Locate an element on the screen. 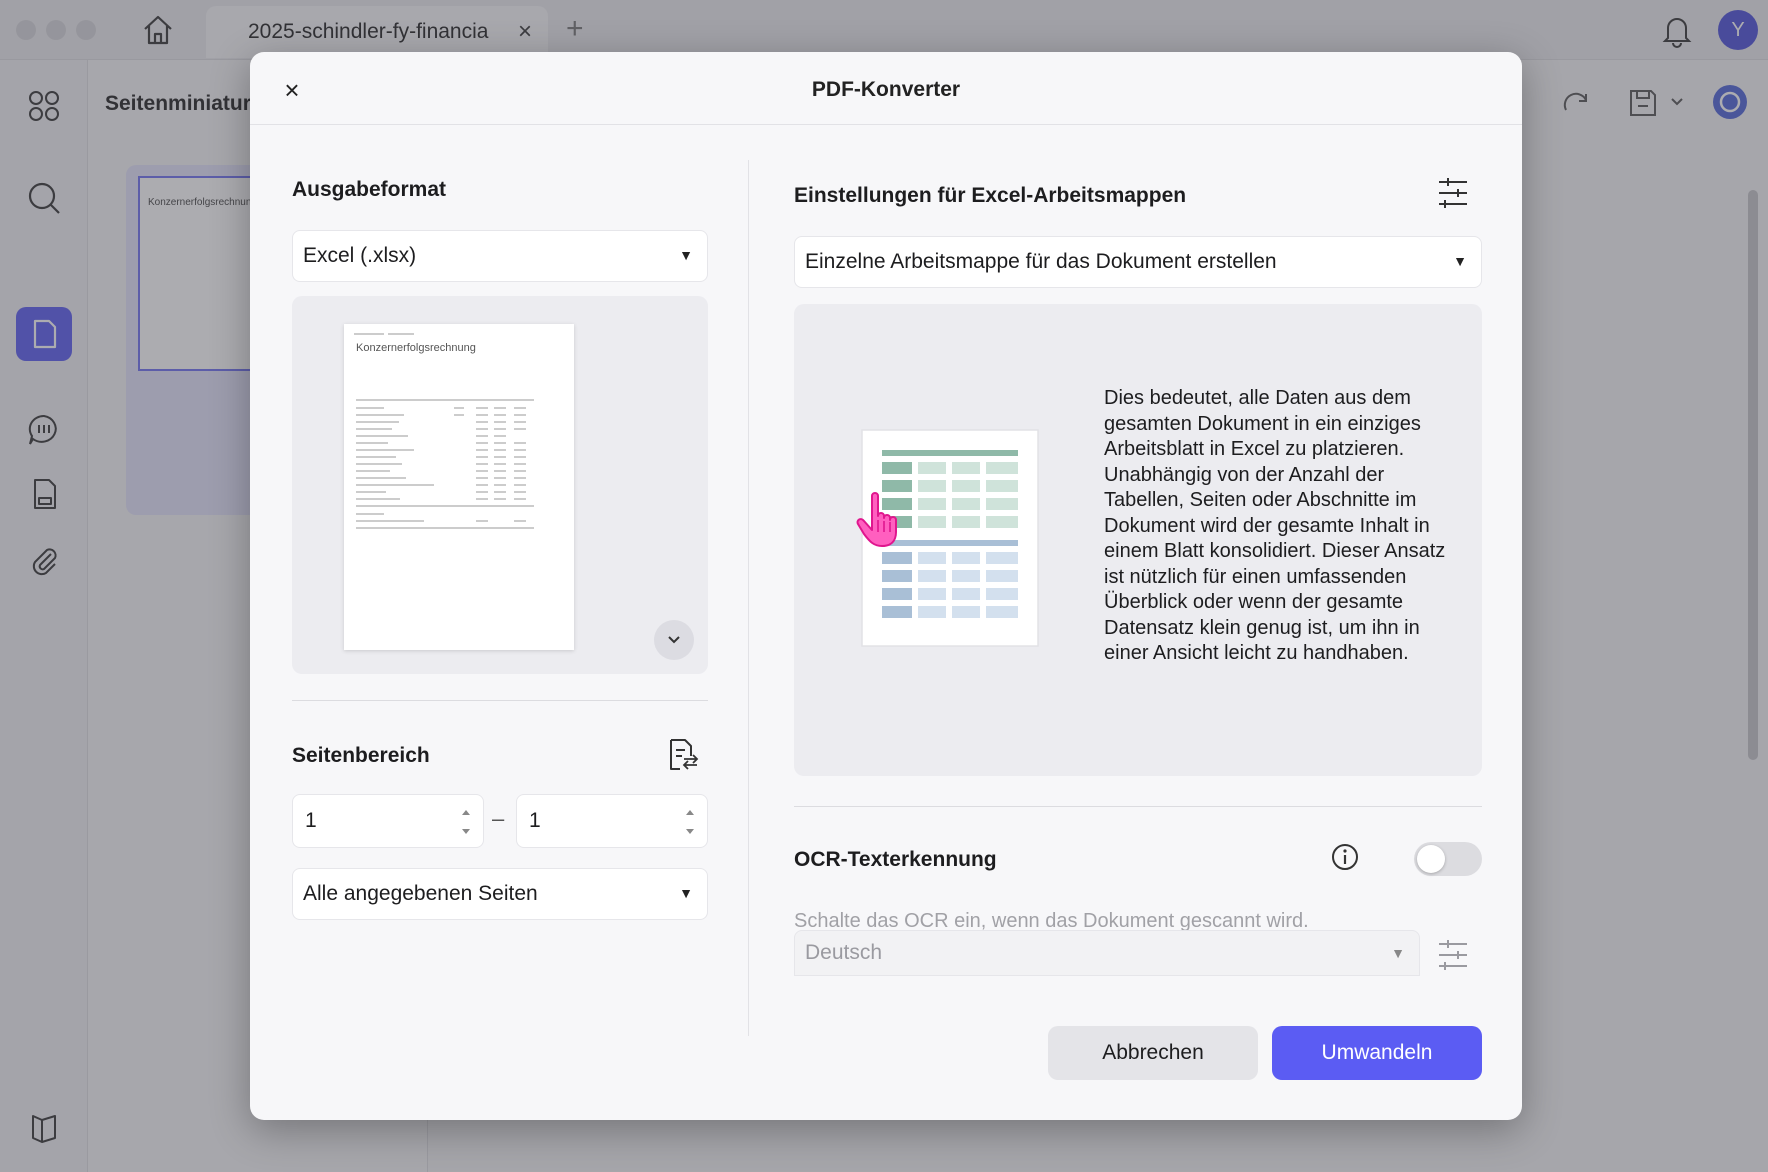  dialog-title: PDF-Konverter is located at coordinates (886, 89).